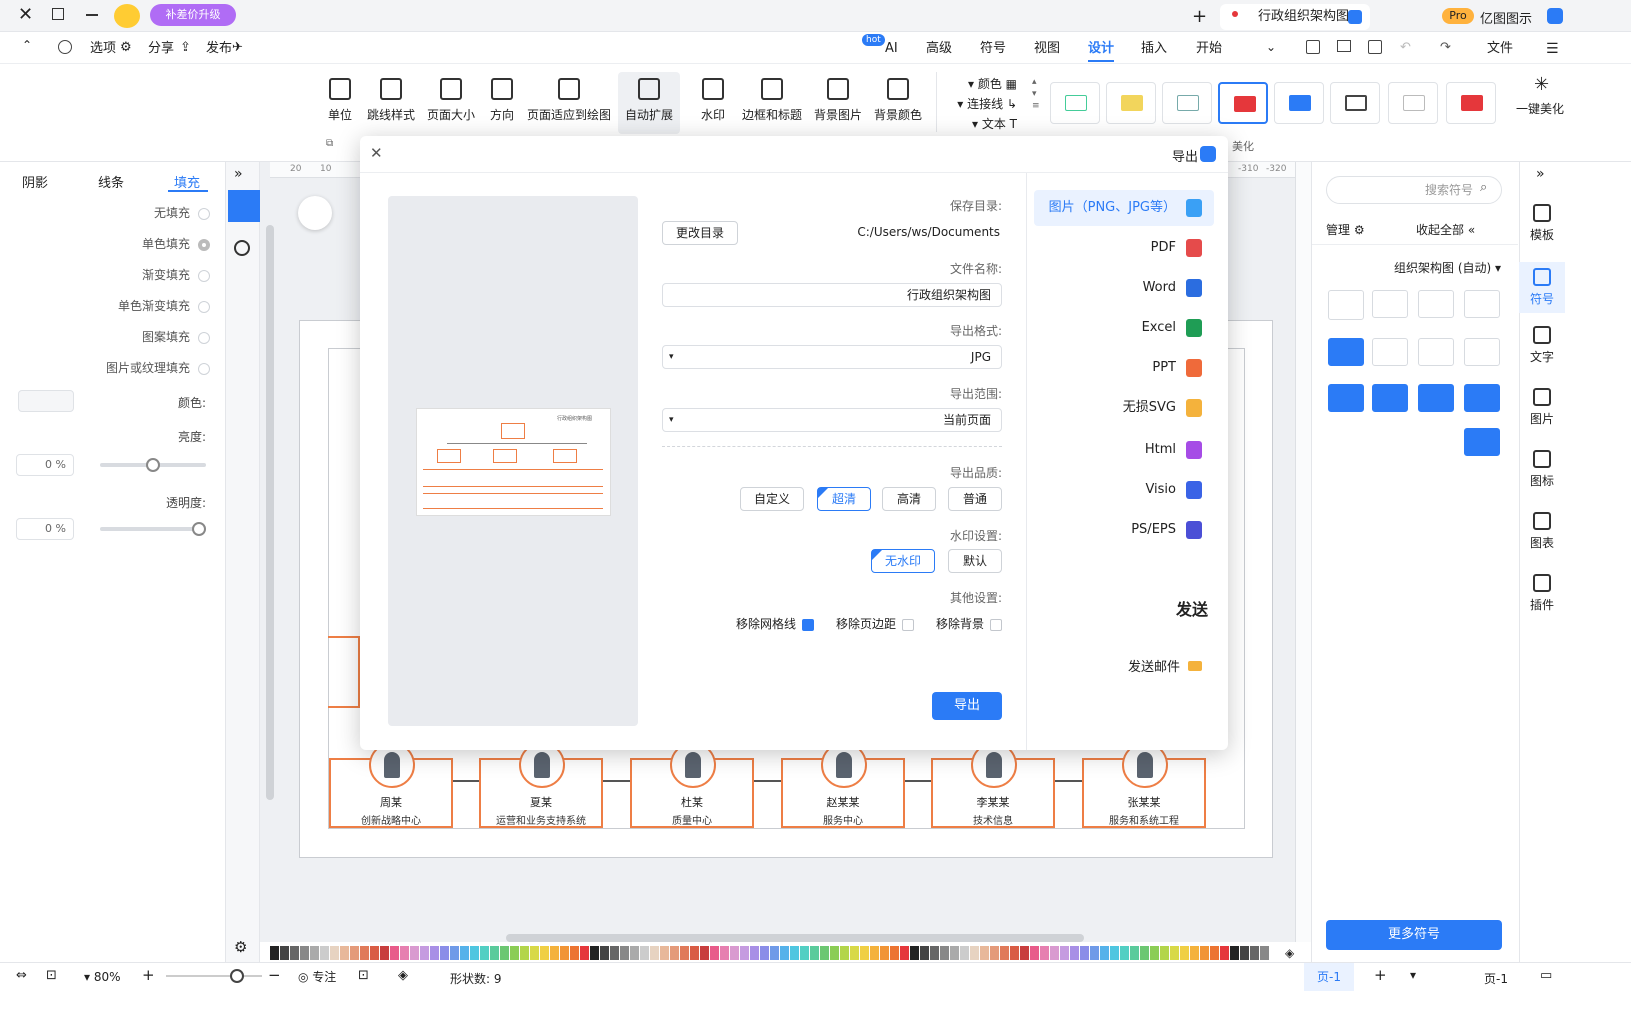 Image resolution: width=1631 pixels, height=1032 pixels. What do you see at coordinates (1124, 248) in the screenshot?
I see `format-pdf: PDF` at bounding box center [1124, 248].